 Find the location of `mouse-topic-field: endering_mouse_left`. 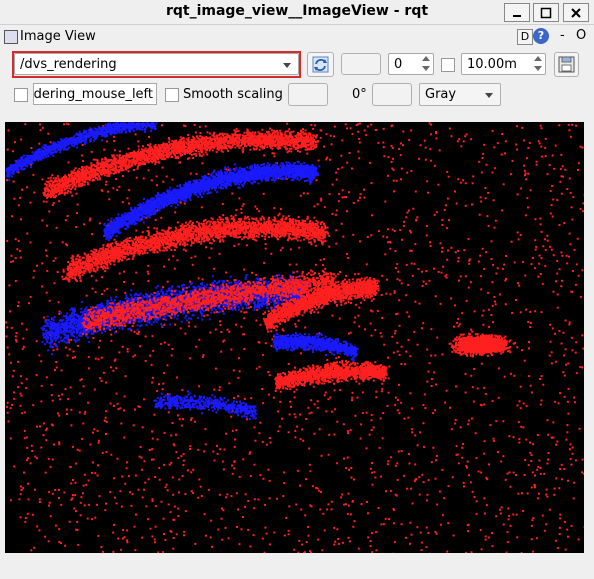

mouse-topic-field: endering_mouse_left is located at coordinates (95, 94).